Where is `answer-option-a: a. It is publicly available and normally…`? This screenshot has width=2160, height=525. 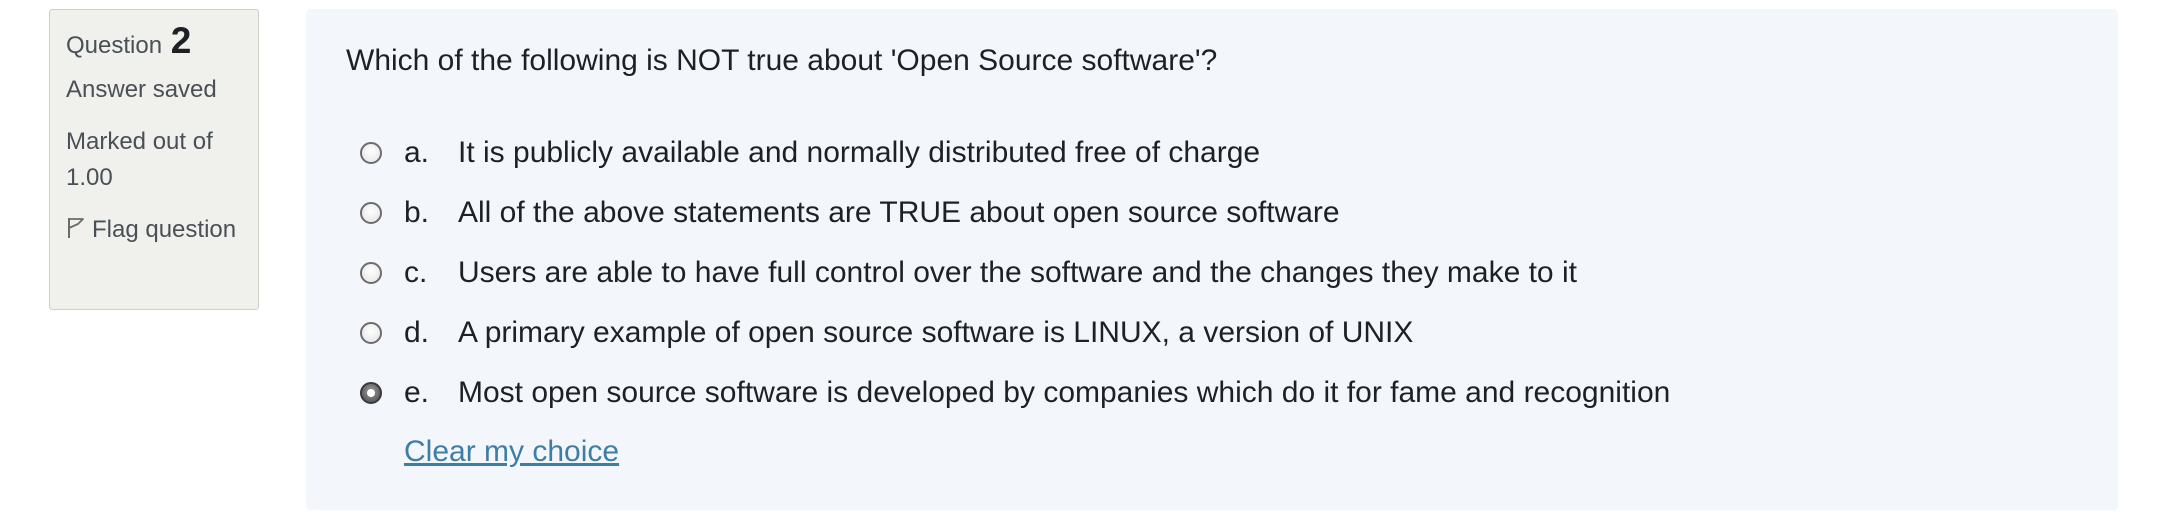
answer-option-a: a. It is publicly available and normally… is located at coordinates (1015, 153).